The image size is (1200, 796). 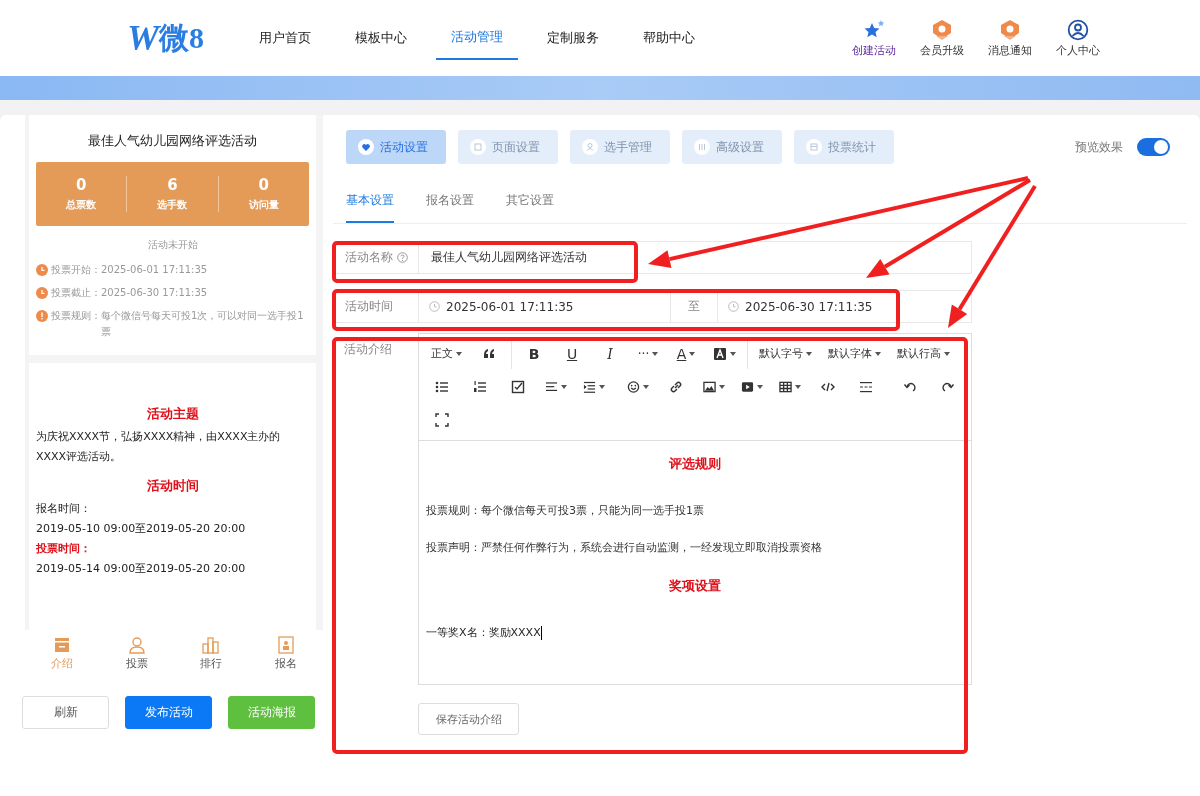 What do you see at coordinates (42, 316) in the screenshot?
I see `alert-icon` at bounding box center [42, 316].